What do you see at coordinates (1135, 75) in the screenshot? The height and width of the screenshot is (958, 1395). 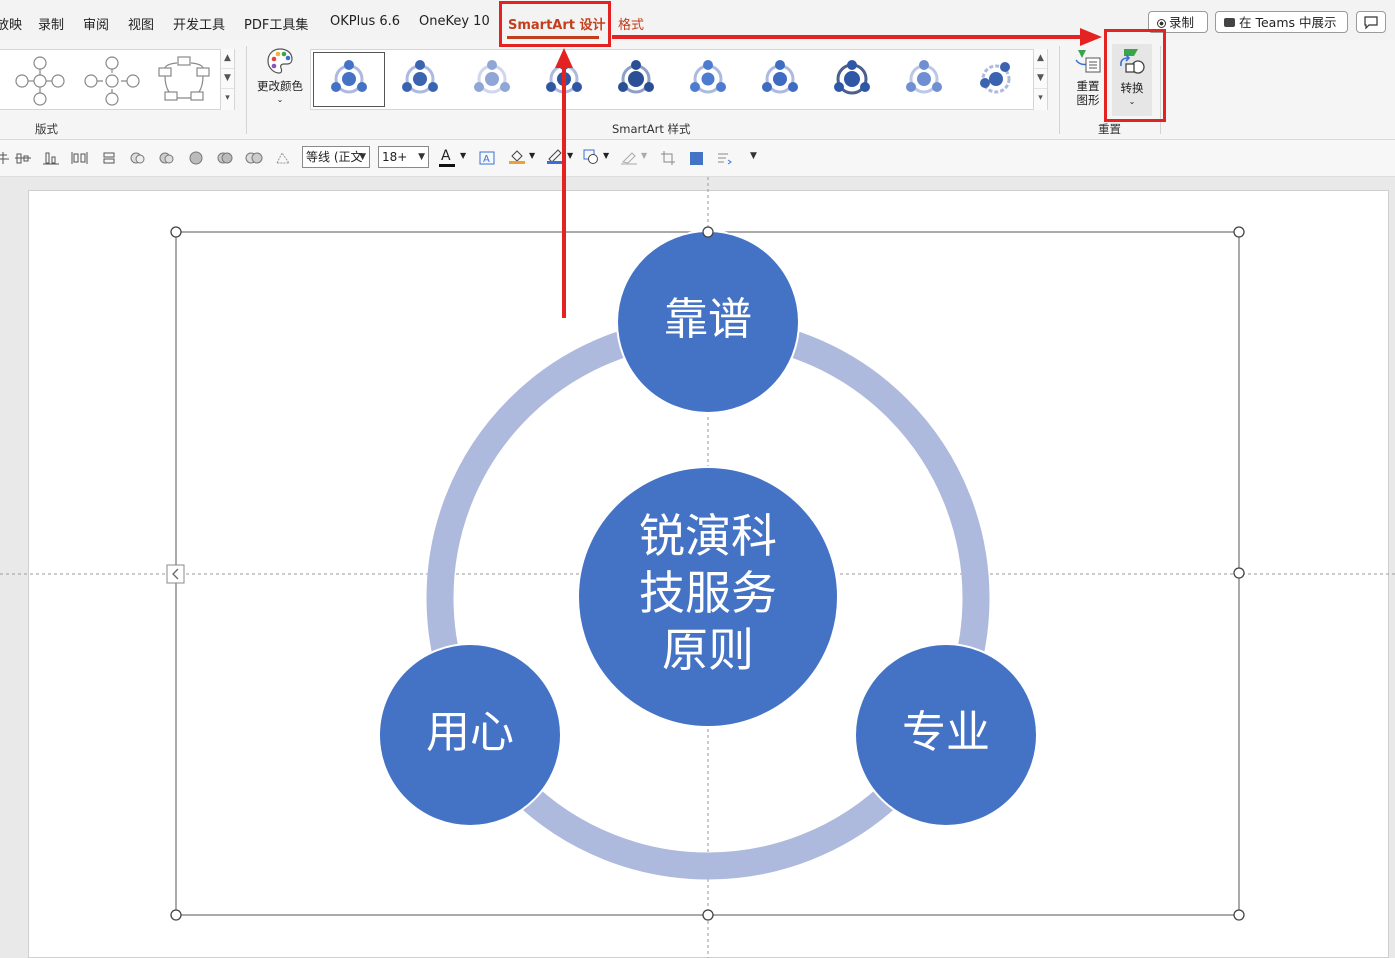 I see `annotation-box-convert` at bounding box center [1135, 75].